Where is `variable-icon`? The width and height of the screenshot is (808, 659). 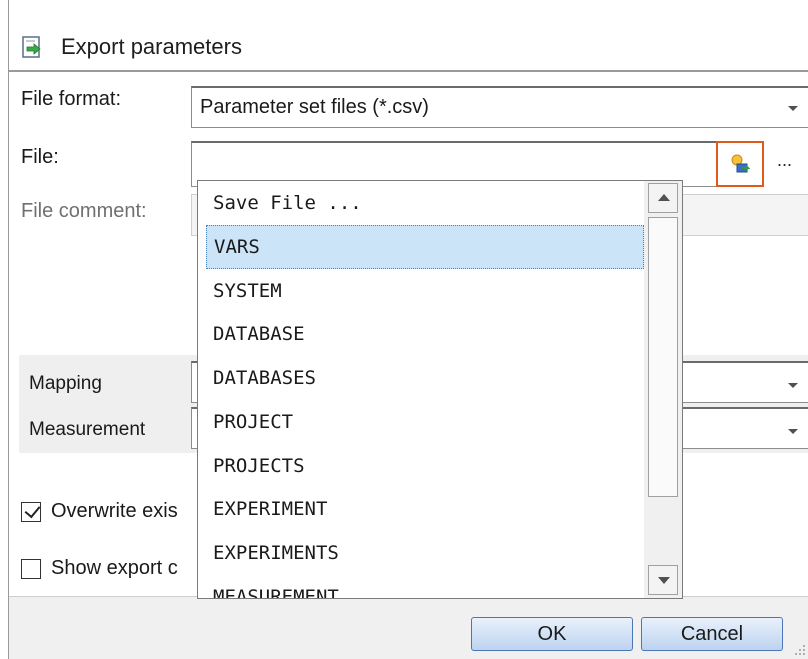 variable-icon is located at coordinates (741, 163).